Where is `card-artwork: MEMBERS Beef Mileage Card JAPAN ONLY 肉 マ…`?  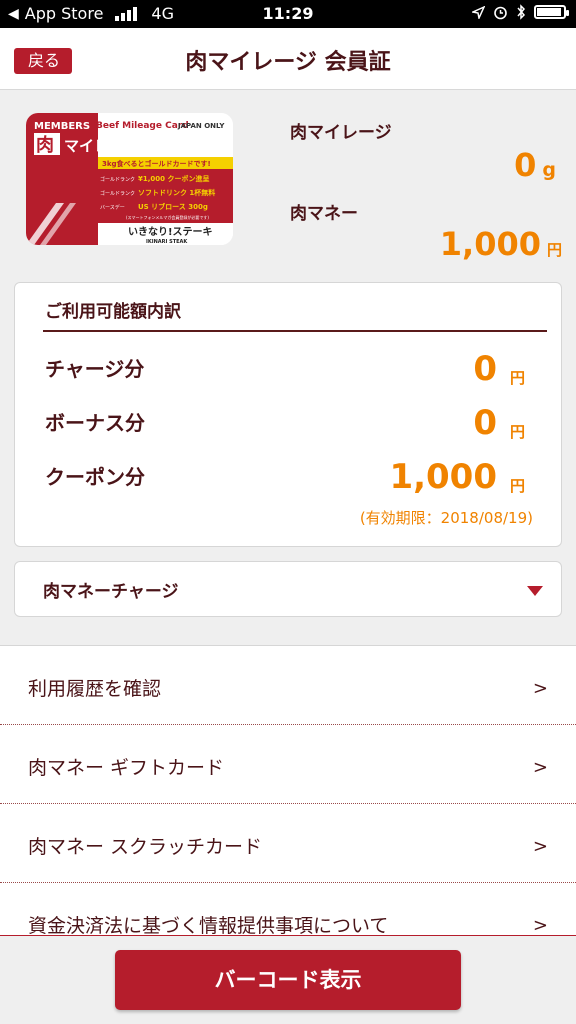
card-artwork: MEMBERS Beef Mileage Card JAPAN ONLY 肉 マ… is located at coordinates (129, 179).